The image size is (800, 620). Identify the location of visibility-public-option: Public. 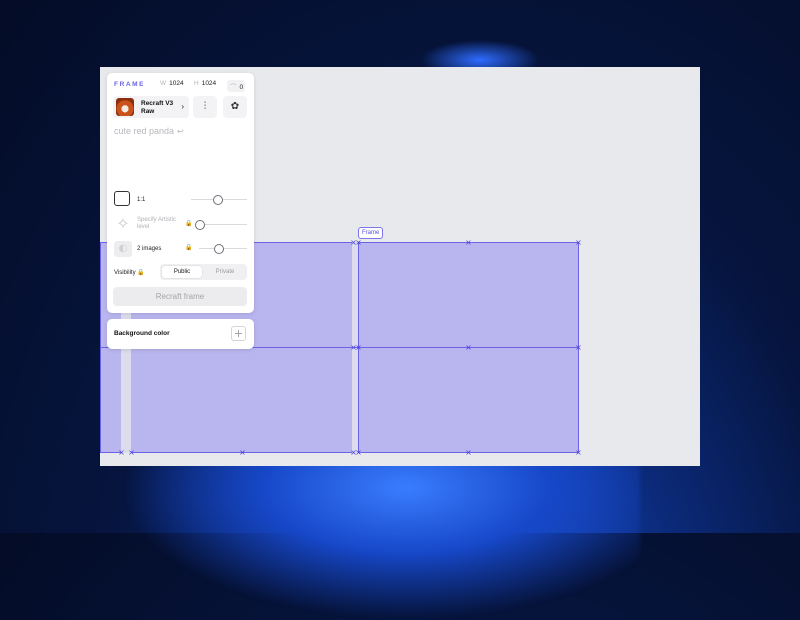
(182, 272).